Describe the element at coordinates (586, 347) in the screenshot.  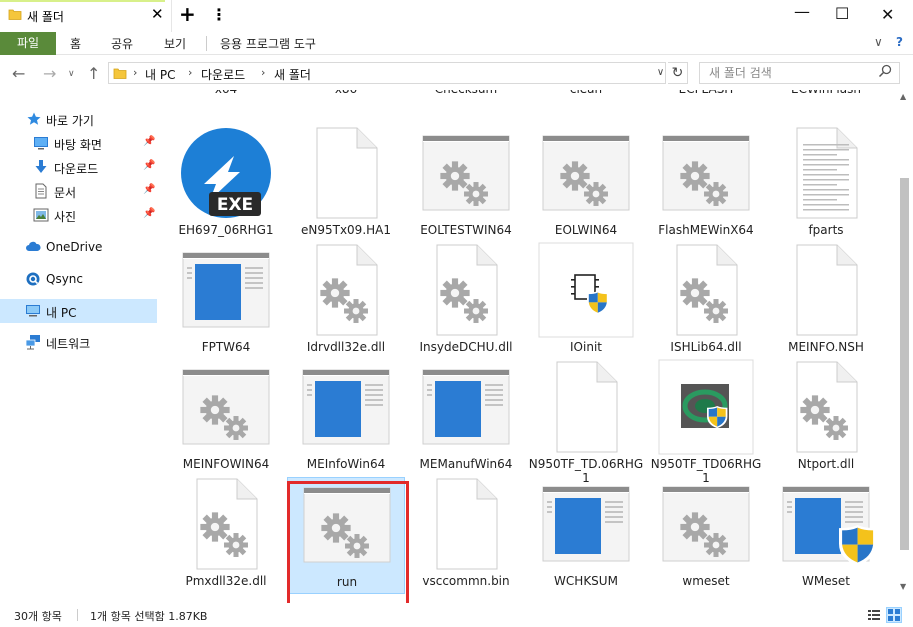
I see `file-name: IOinit` at that location.